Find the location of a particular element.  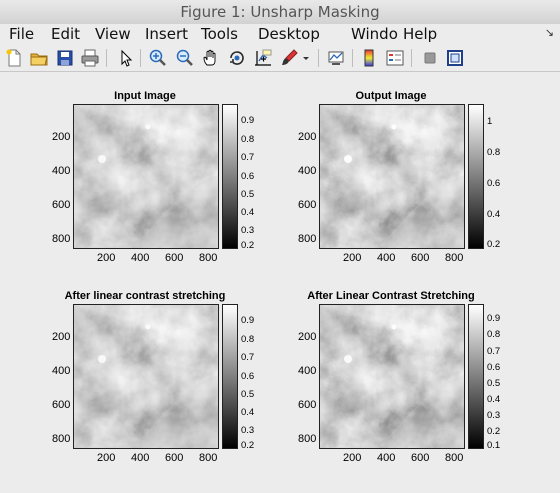

window-title: Figure 1: Unsharp Masking is located at coordinates (280, 12).